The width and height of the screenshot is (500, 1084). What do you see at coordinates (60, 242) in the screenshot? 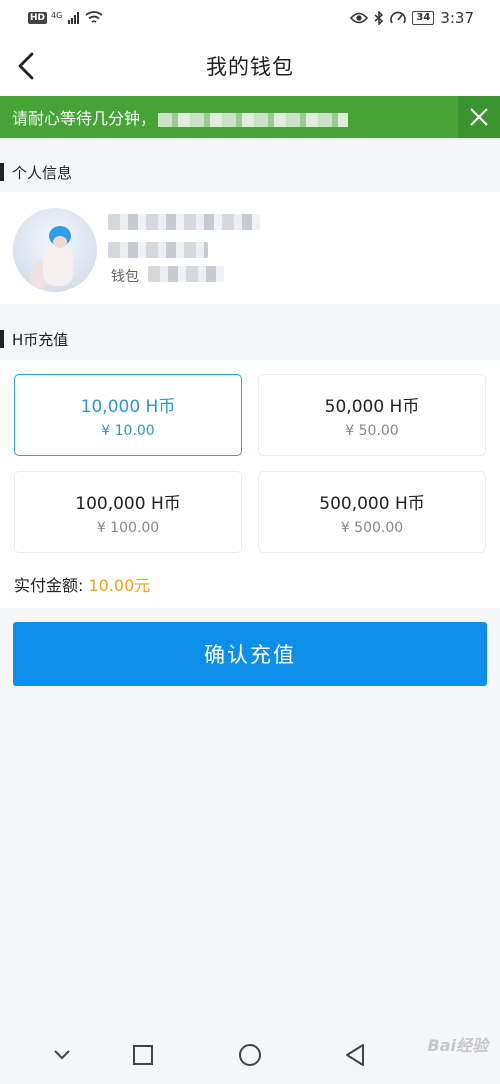
I see `avatar-figure-face` at bounding box center [60, 242].